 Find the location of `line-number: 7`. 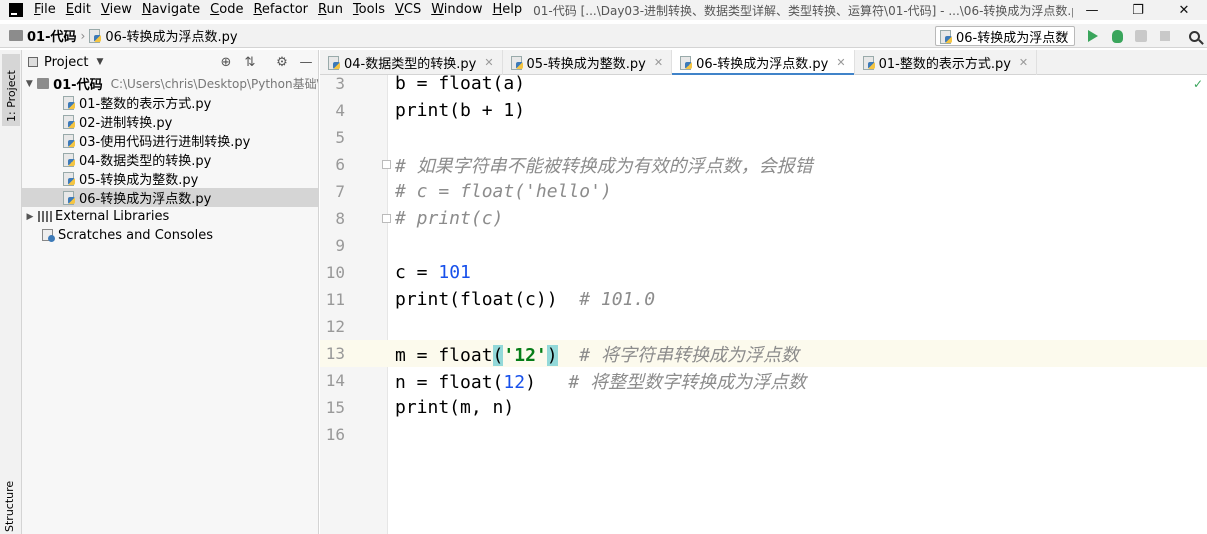

line-number: 7 is located at coordinates (340, 191).